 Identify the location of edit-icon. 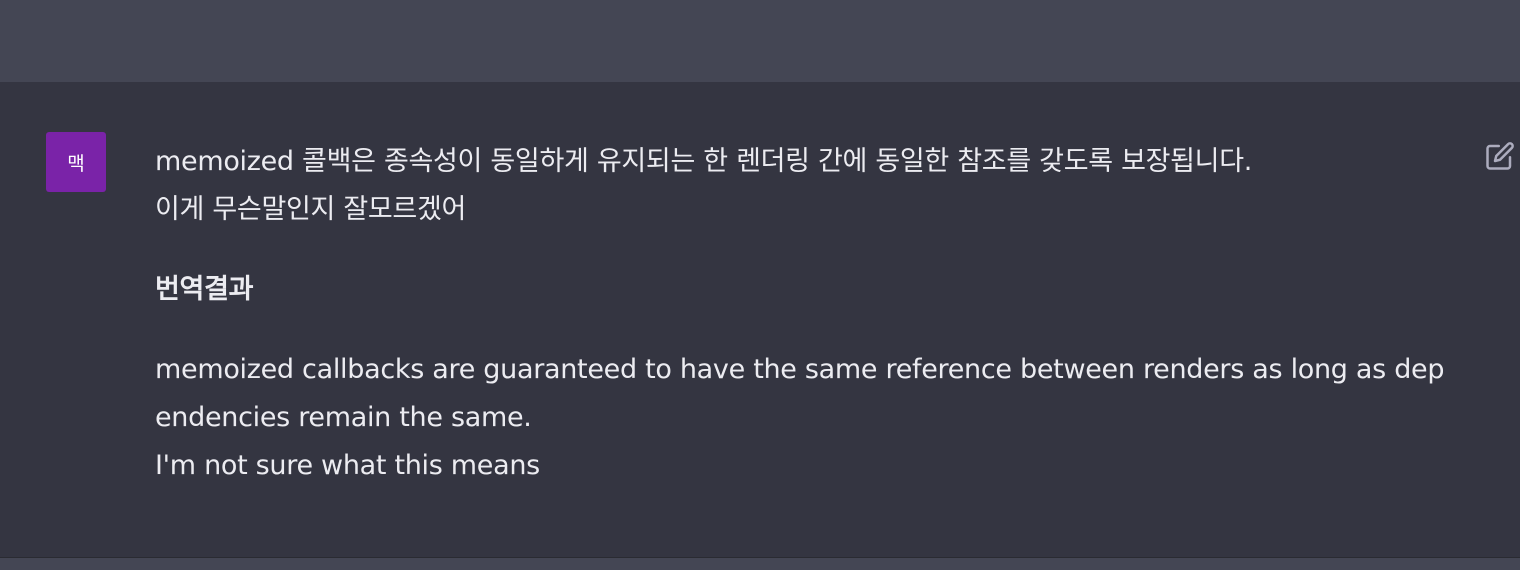
(1500, 156).